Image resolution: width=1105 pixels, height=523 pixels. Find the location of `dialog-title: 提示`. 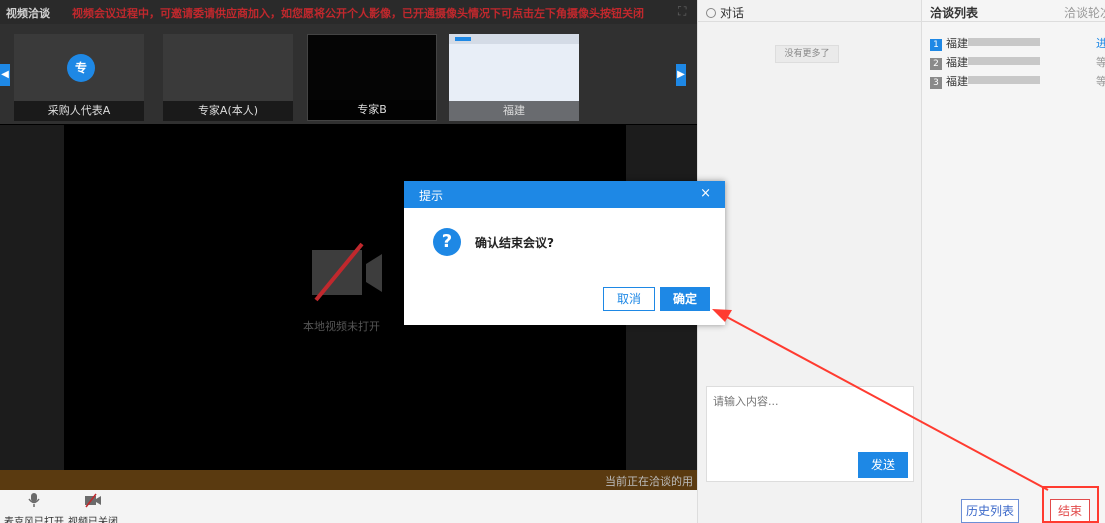

dialog-title: 提示 is located at coordinates (431, 196).